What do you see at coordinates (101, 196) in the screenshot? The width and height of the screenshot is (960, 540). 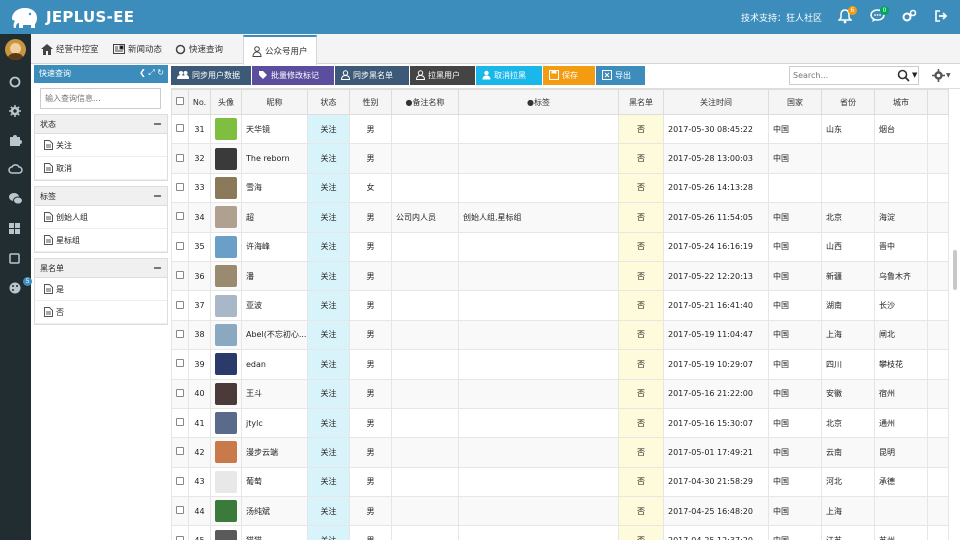 I see `filter-group-header: 标签` at bounding box center [101, 196].